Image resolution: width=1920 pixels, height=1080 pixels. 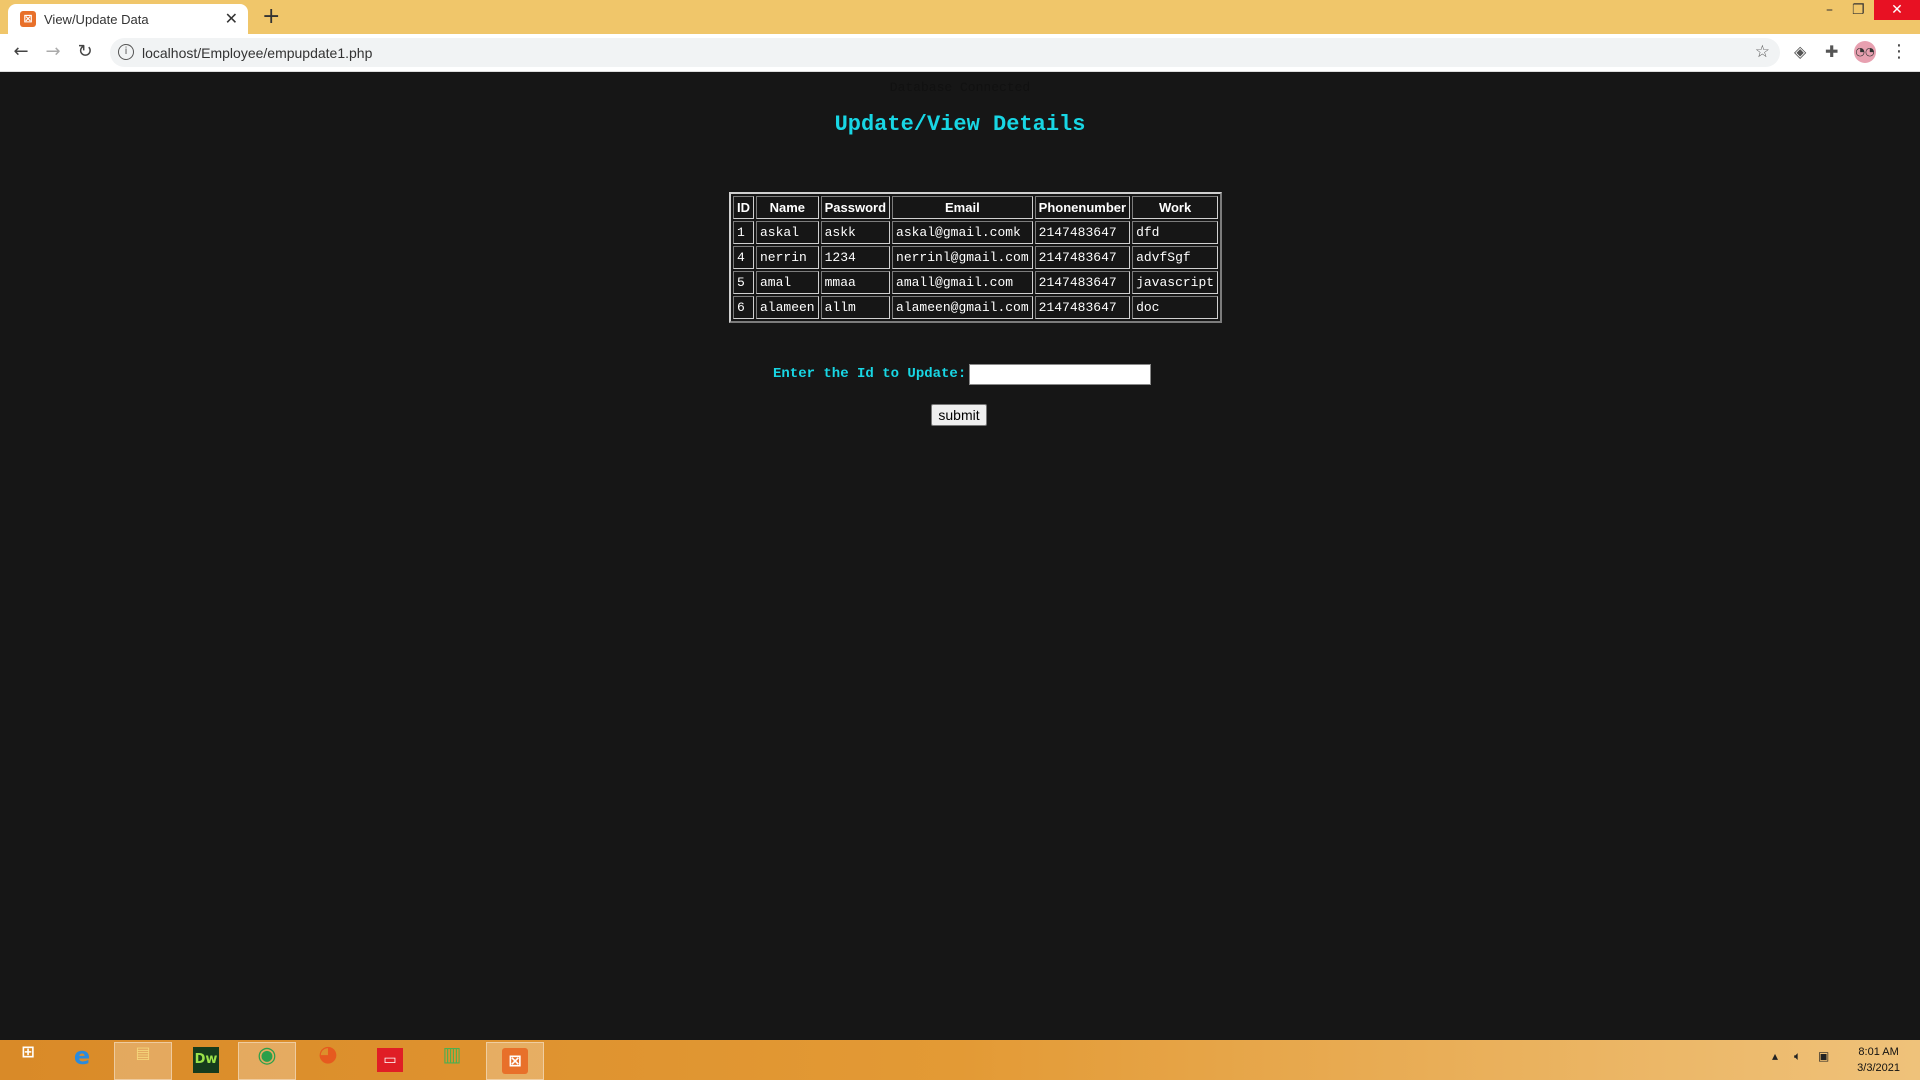 I want to click on table-cell: 4, so click(x=743, y=257).